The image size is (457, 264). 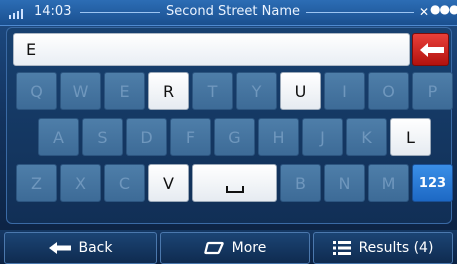 I want to click on key-v: V, so click(x=168, y=183).